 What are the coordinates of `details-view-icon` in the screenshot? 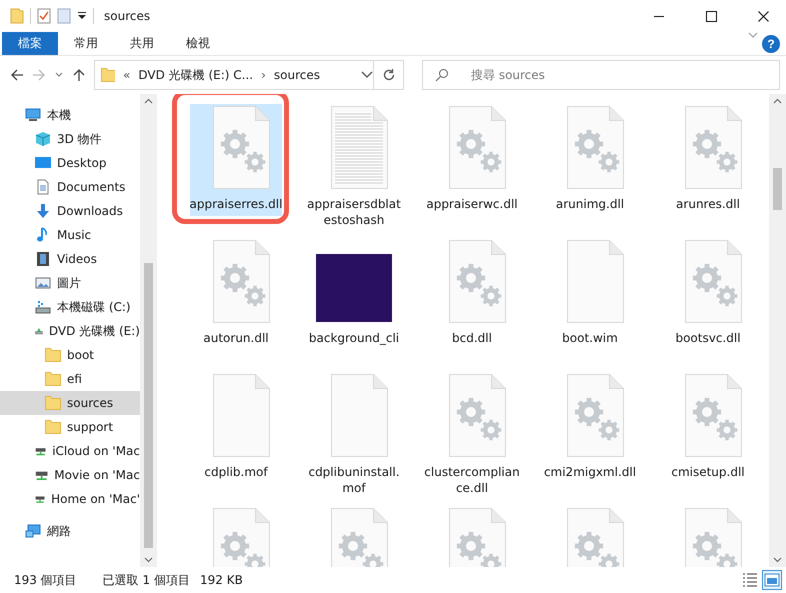 It's located at (750, 580).